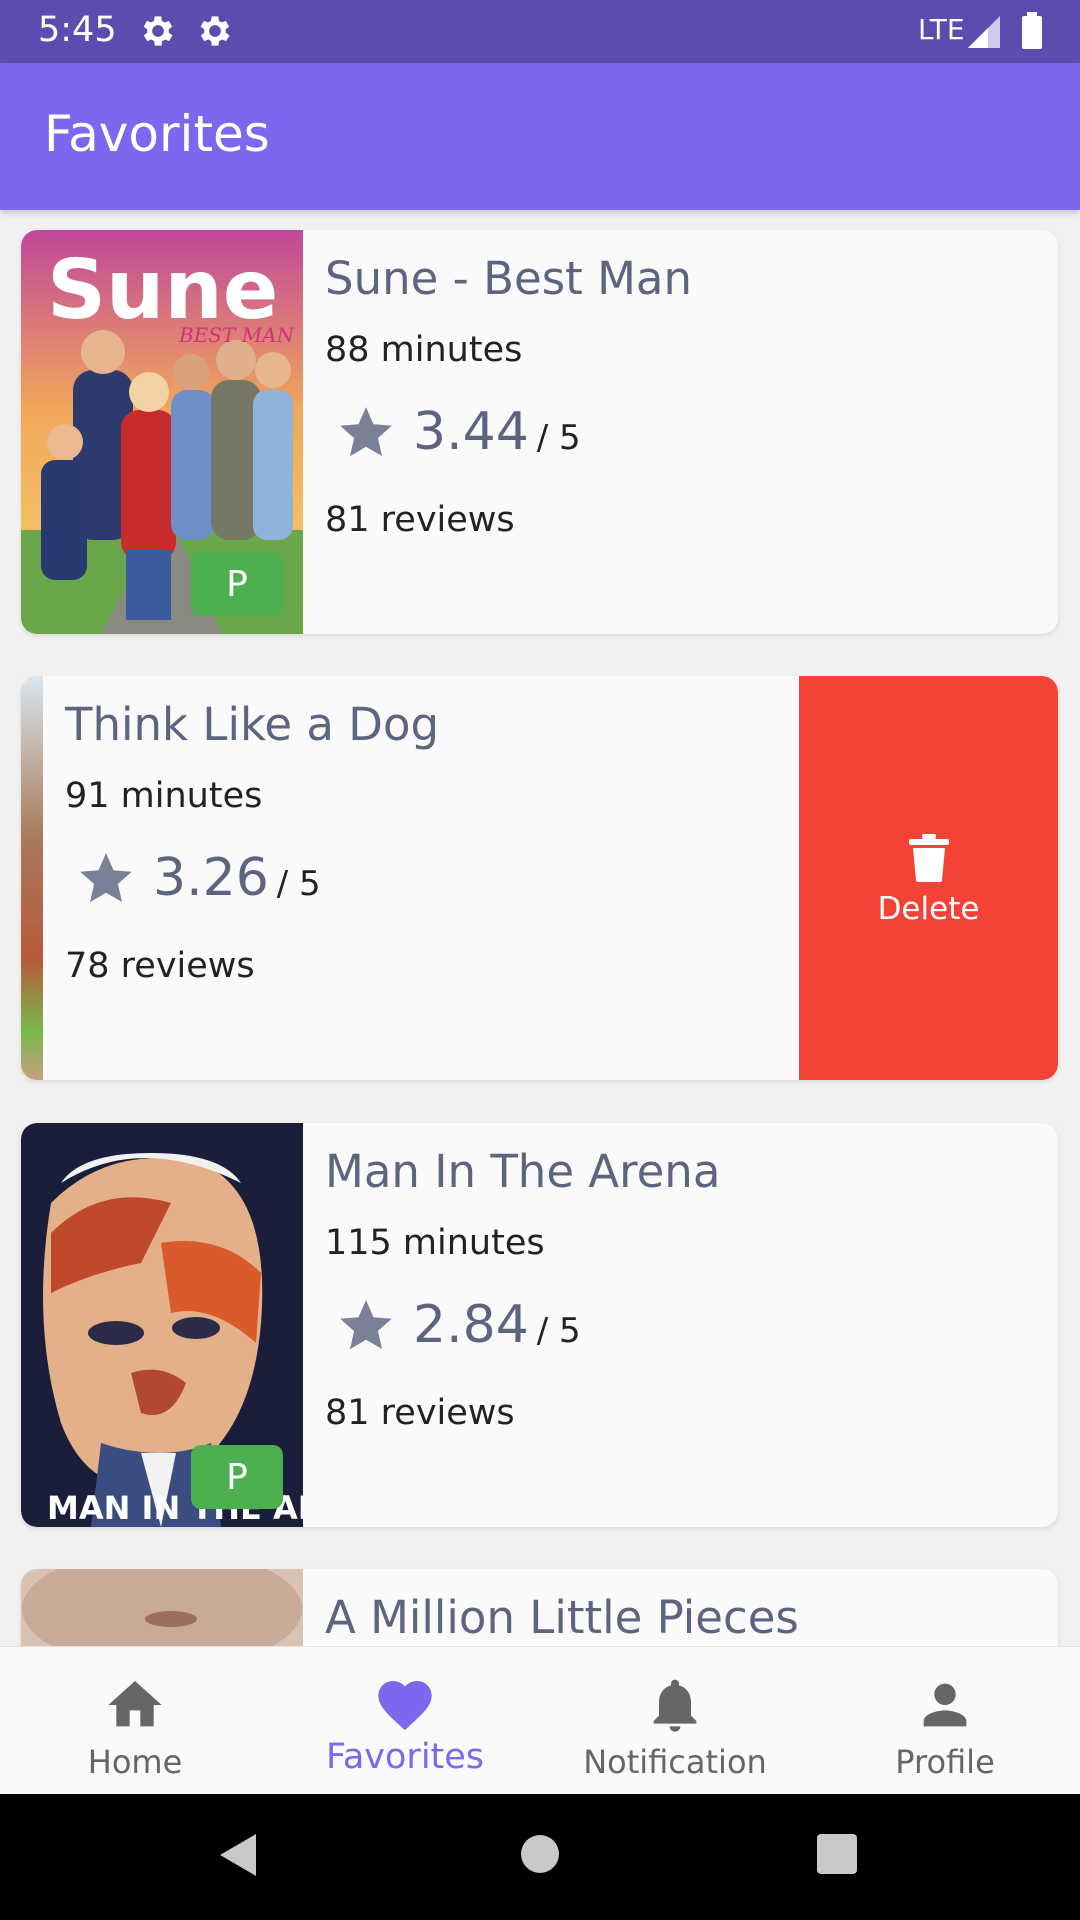 The height and width of the screenshot is (1920, 1080). Describe the element at coordinates (929, 858) in the screenshot. I see `trash-icon` at that location.